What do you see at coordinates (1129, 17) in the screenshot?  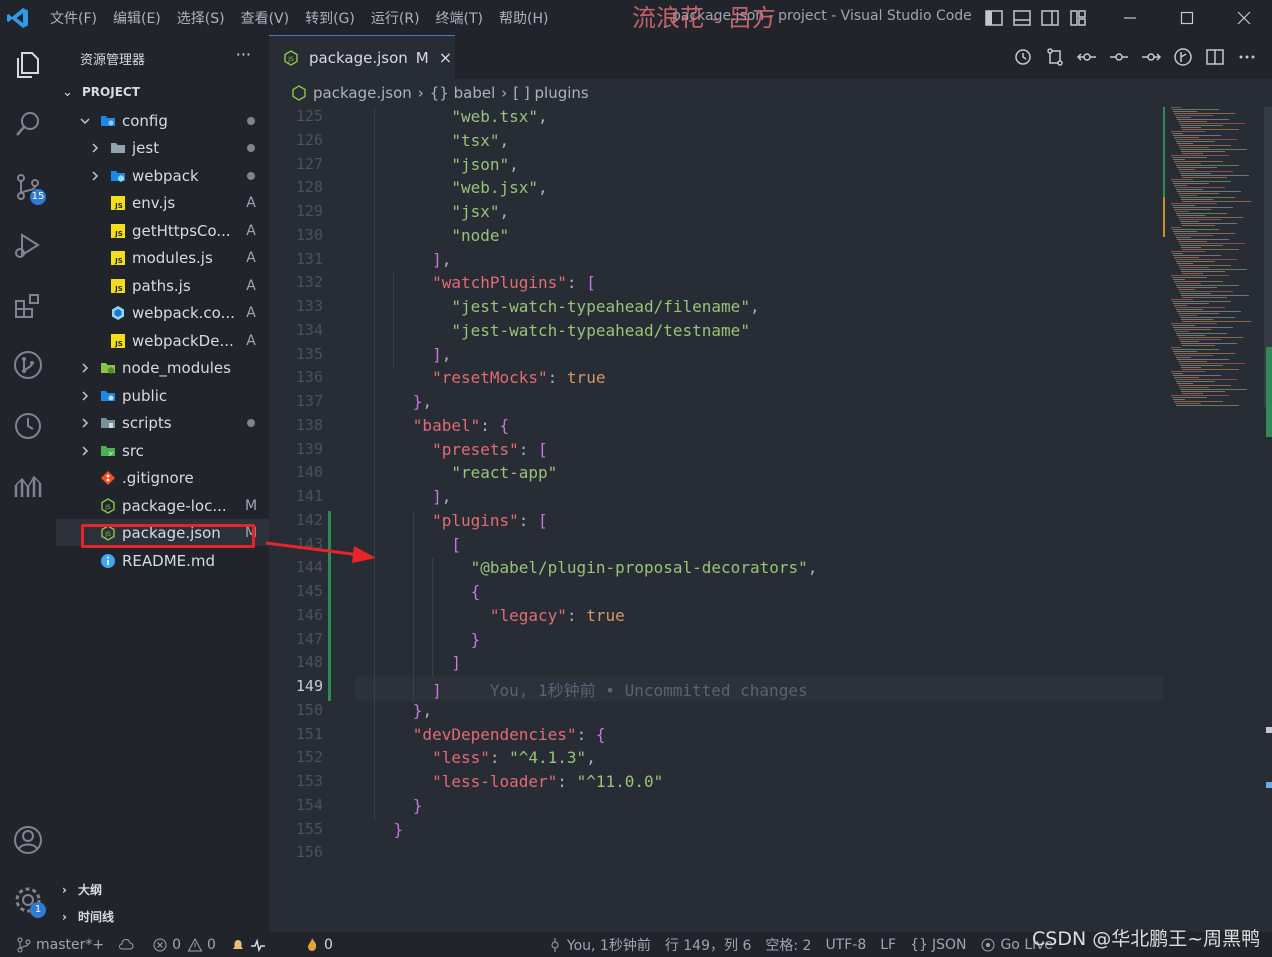 I see `minimize-button` at bounding box center [1129, 17].